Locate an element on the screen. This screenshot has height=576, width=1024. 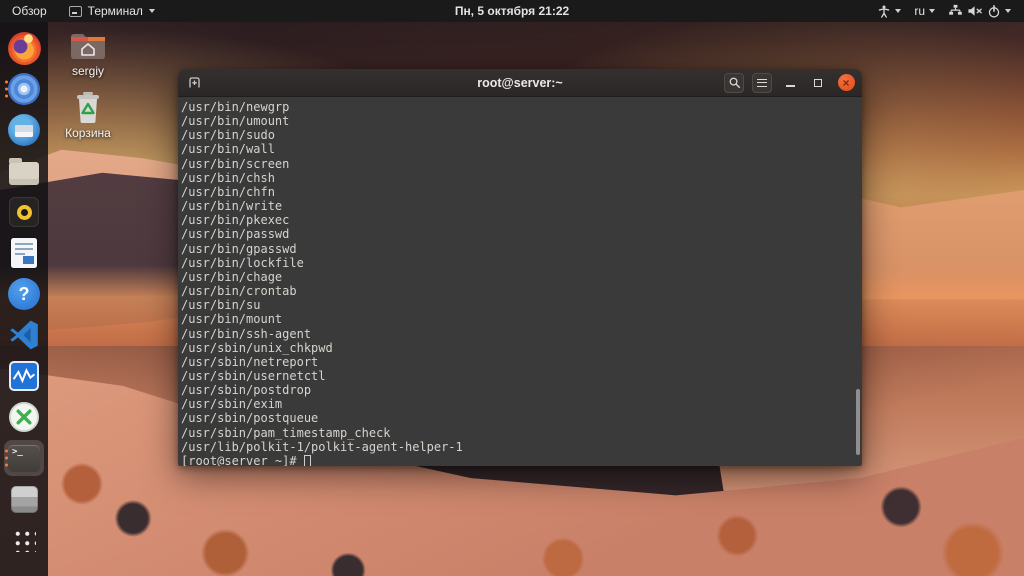
running-indicator-dots is located at coordinates (6, 89).